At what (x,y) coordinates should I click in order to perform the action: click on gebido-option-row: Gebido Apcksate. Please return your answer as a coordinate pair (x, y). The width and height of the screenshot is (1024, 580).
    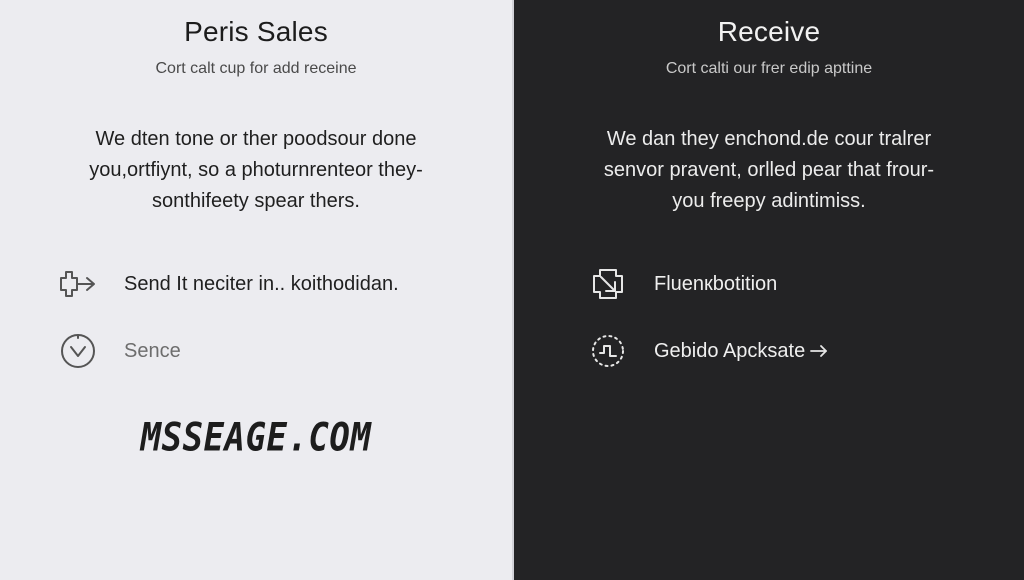
    Looking at the image, I should click on (707, 351).